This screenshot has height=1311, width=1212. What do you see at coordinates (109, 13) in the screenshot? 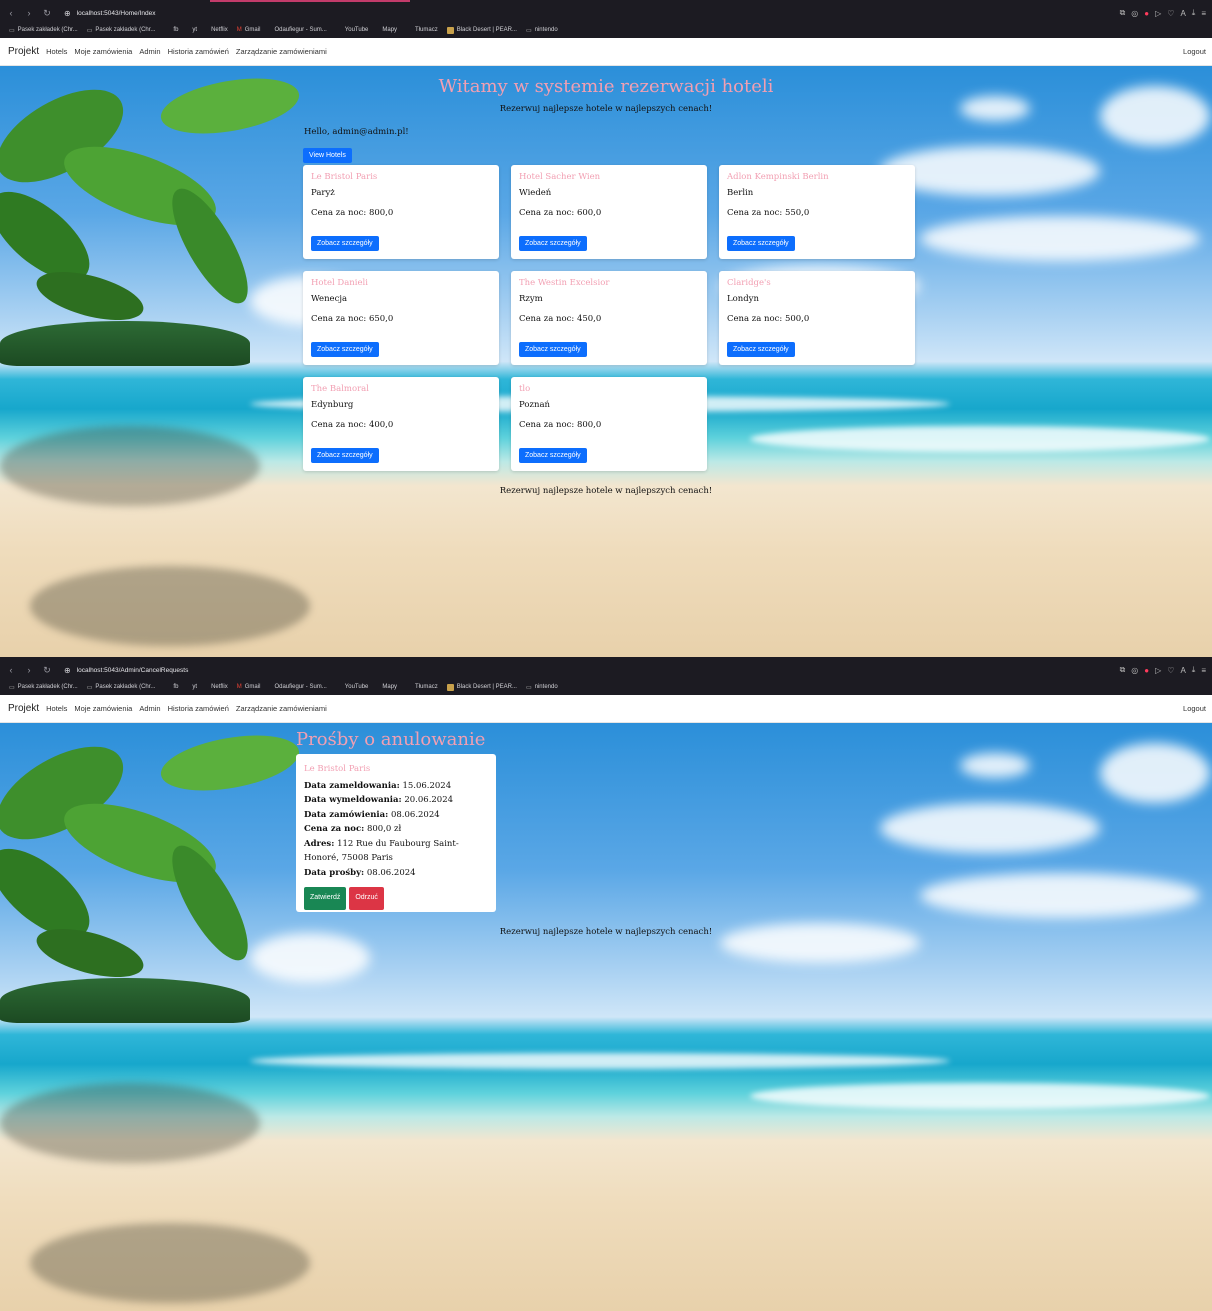
I see `address-bar: ⊕ localhost:5043/Home/Index` at bounding box center [109, 13].